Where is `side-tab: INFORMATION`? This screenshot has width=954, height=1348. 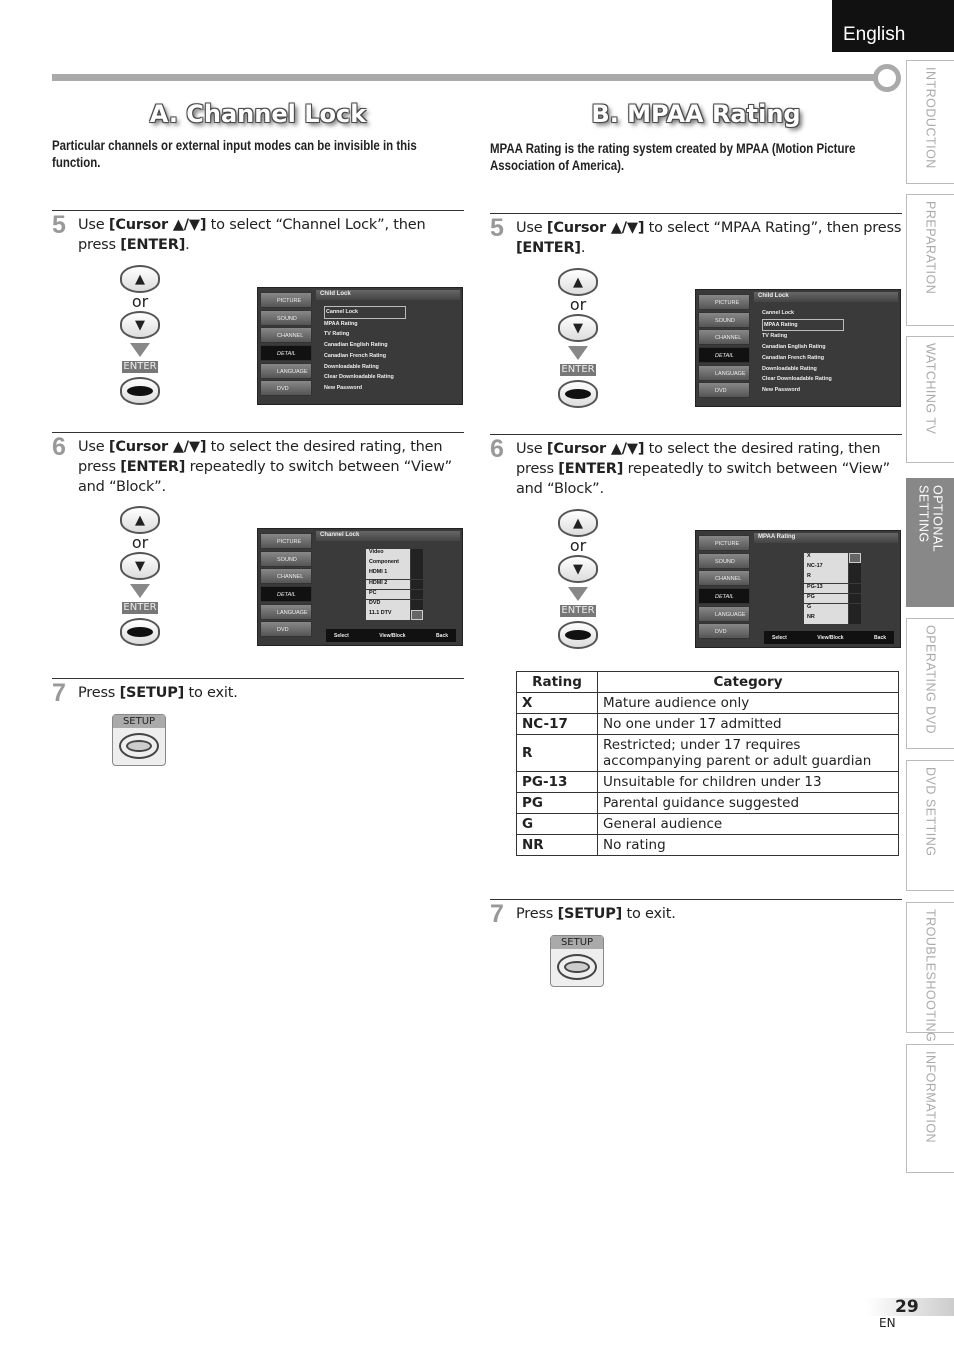 side-tab: INFORMATION is located at coordinates (930, 1108).